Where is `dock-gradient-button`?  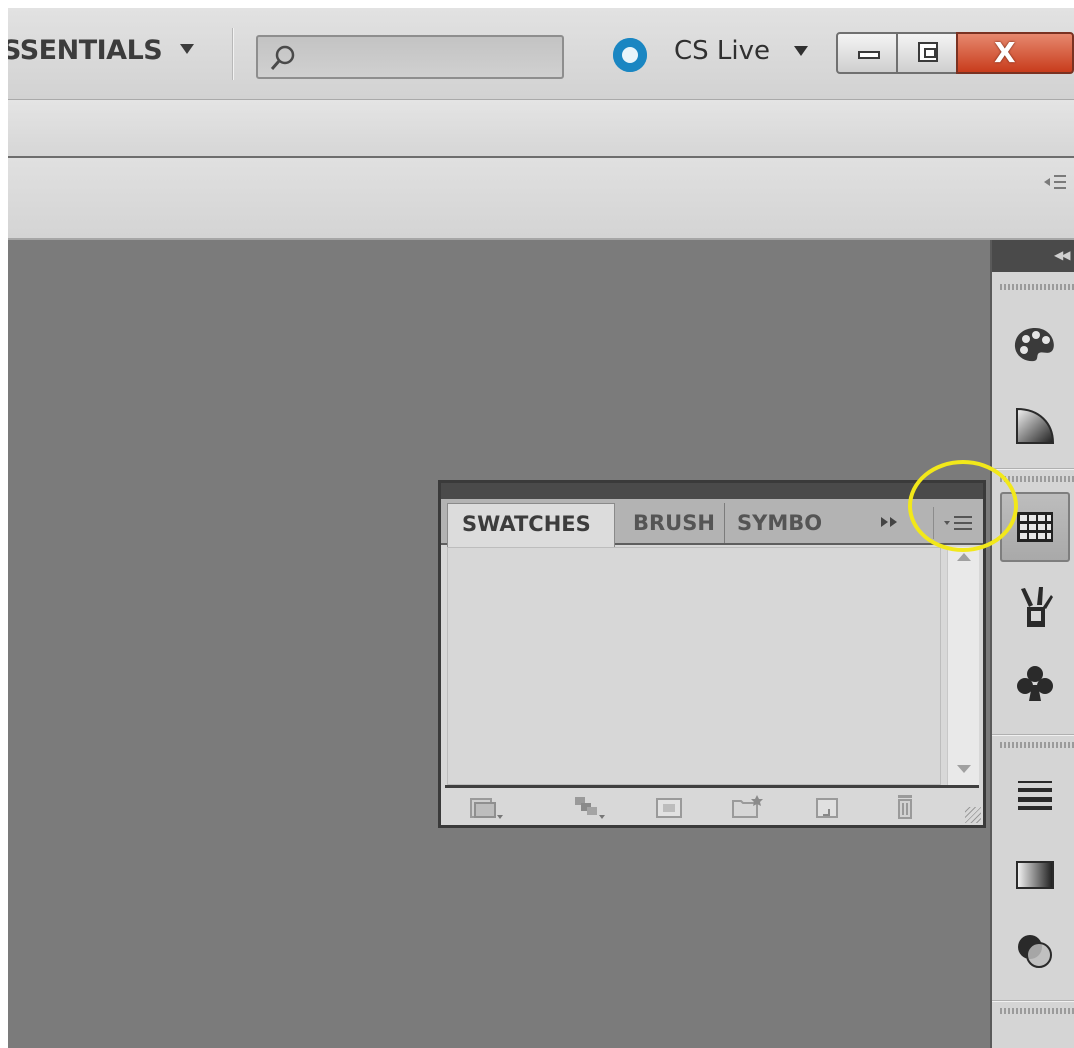 dock-gradient-button is located at coordinates (1035, 425).